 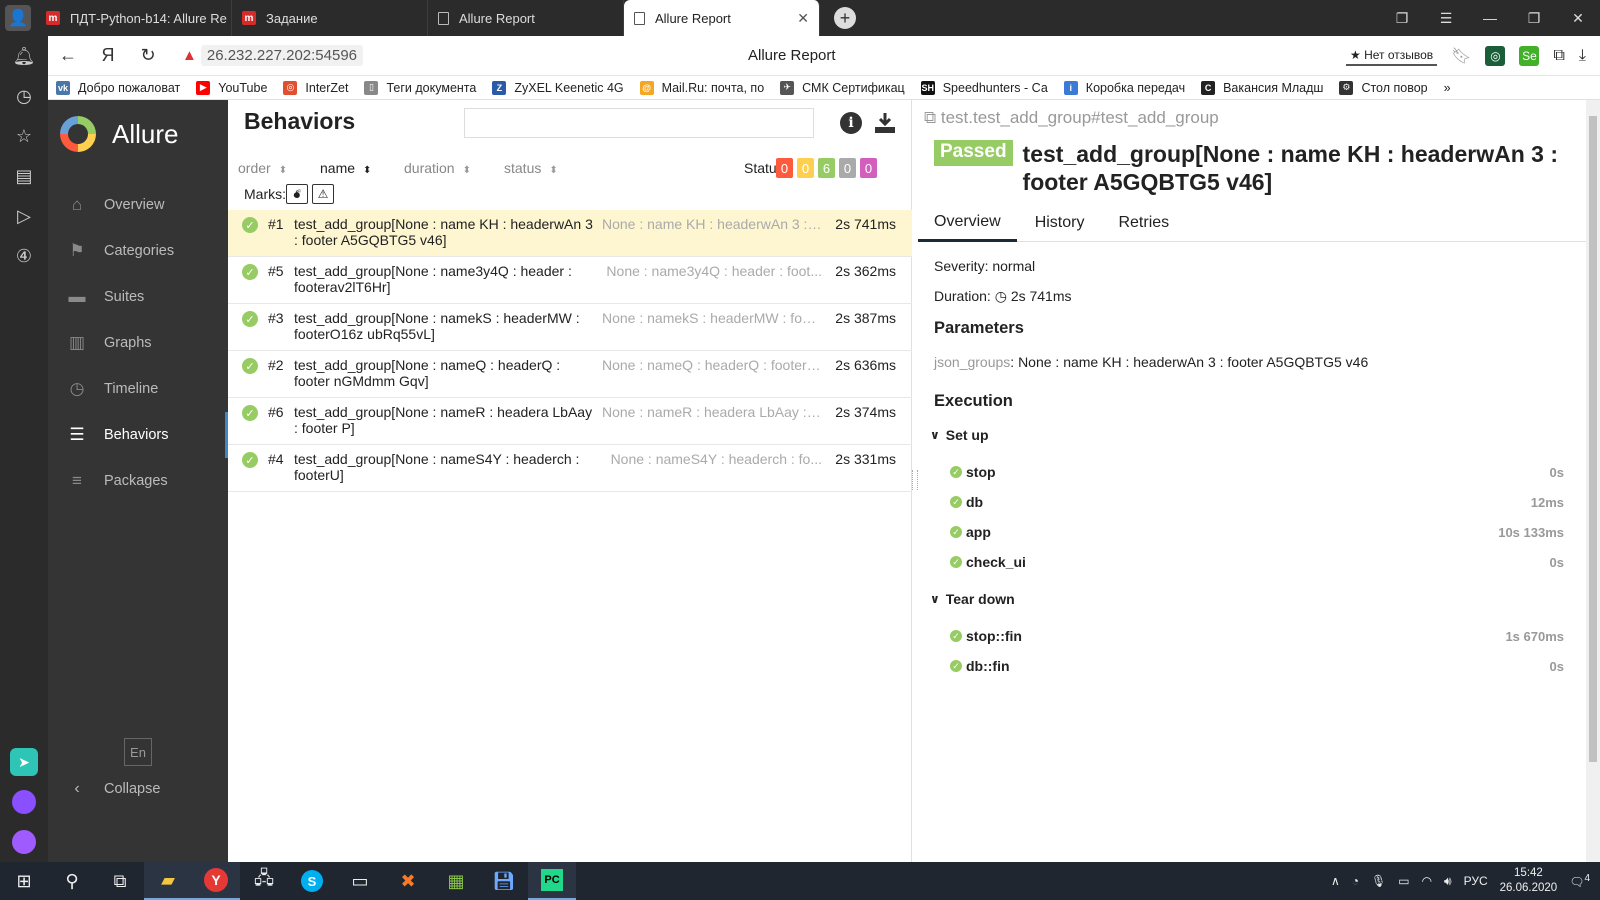 What do you see at coordinates (984, 87) in the screenshot?
I see `bookmark-item: SH Speedhunters - Са` at bounding box center [984, 87].